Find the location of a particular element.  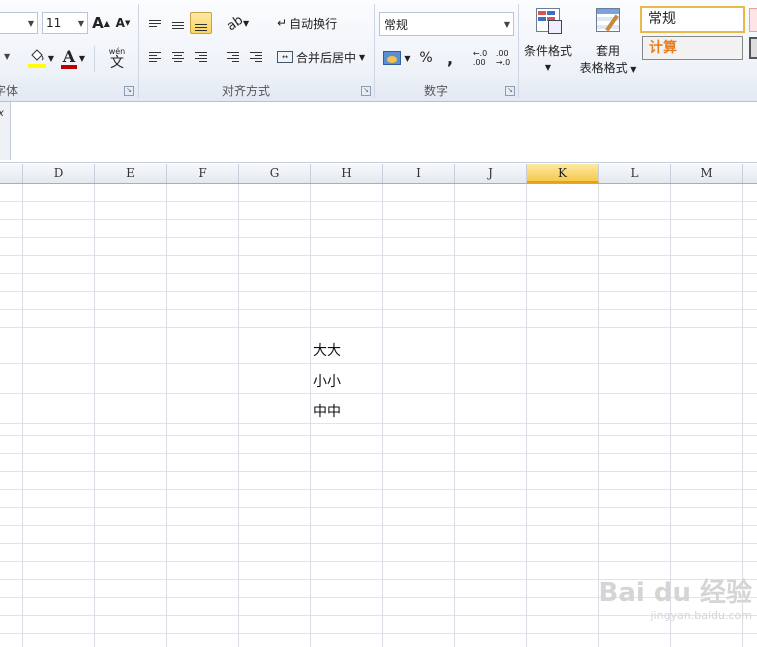

grow-font-button: A ▲ is located at coordinates (101, 23).